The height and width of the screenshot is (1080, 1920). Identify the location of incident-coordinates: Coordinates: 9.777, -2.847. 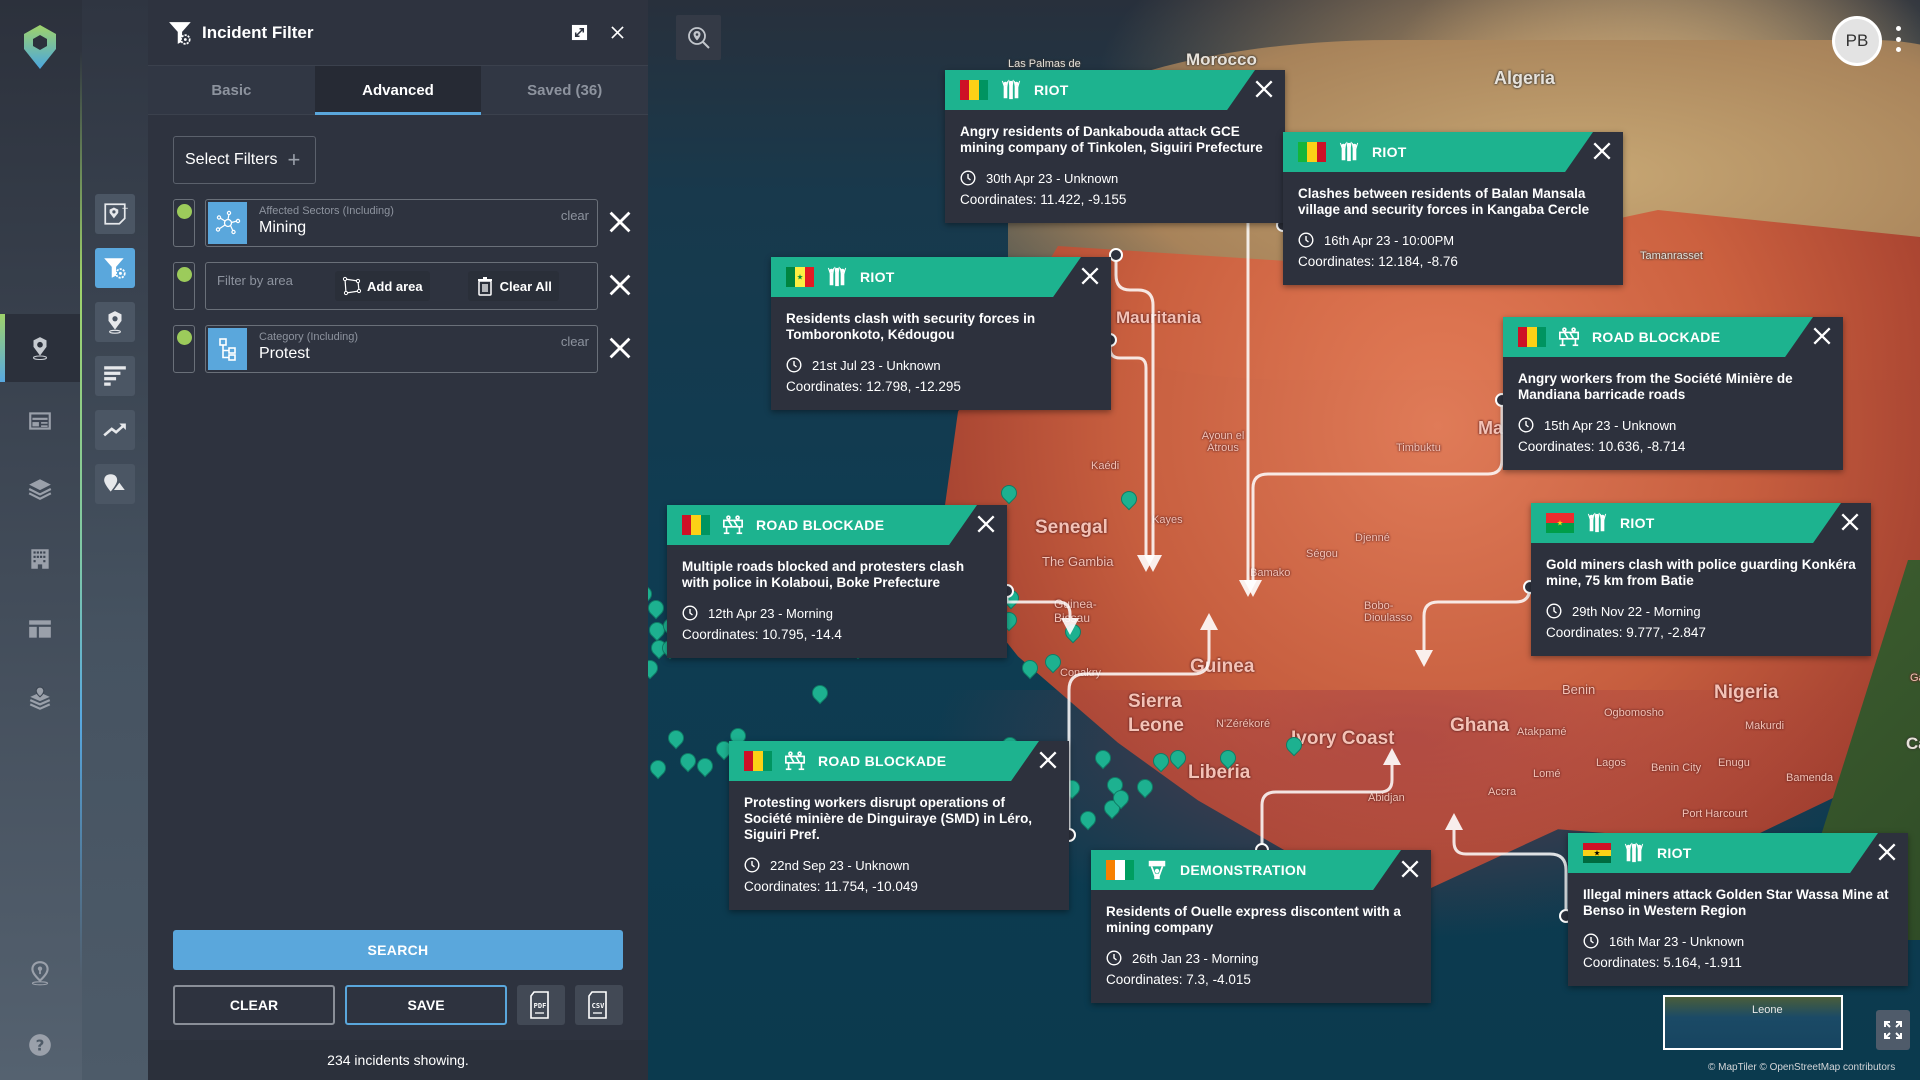
(1626, 632).